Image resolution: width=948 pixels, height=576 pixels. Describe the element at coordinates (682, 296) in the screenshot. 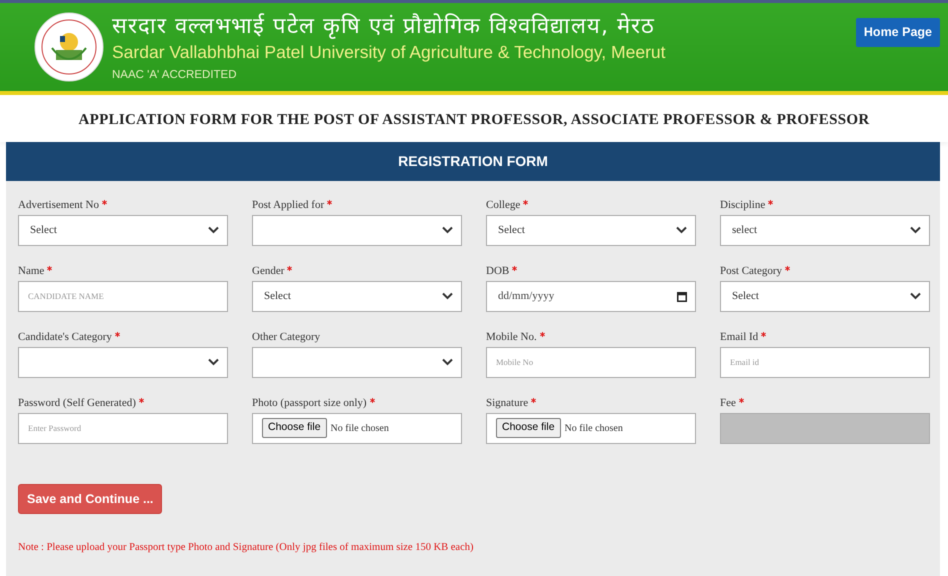

I see `calendar-icon` at that location.